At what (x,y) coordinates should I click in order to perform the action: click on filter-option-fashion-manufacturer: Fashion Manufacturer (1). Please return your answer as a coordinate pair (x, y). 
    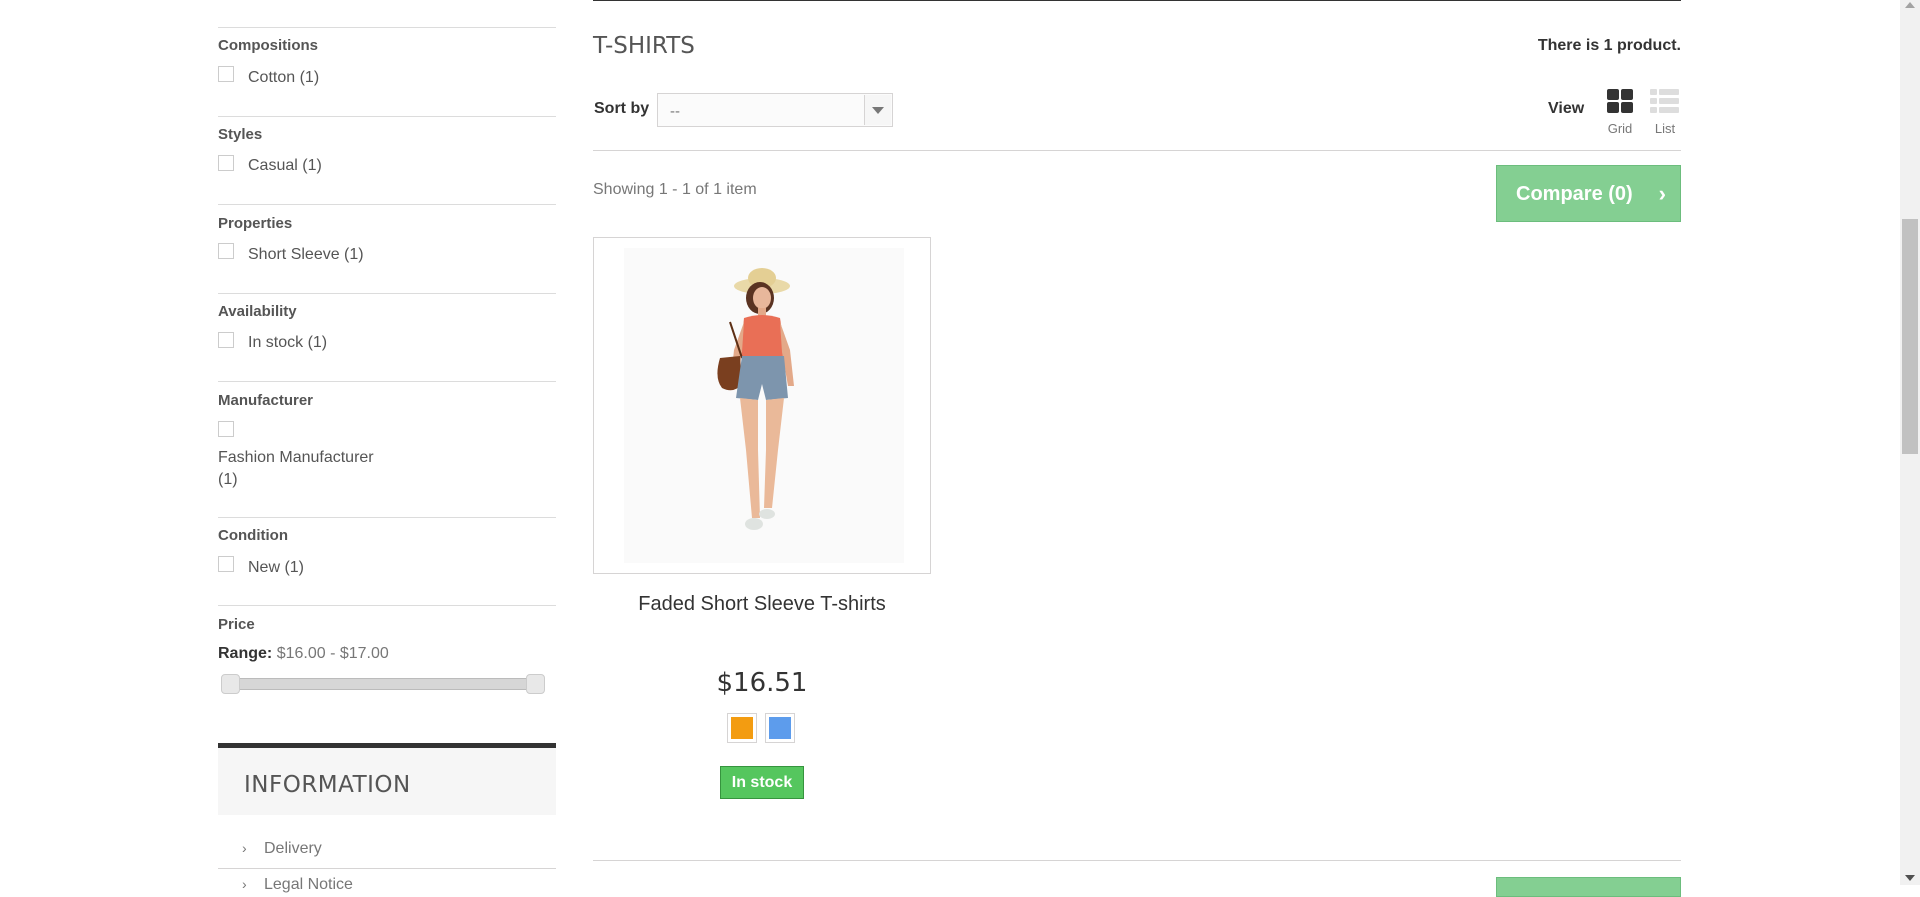
    Looking at the image, I should click on (296, 469).